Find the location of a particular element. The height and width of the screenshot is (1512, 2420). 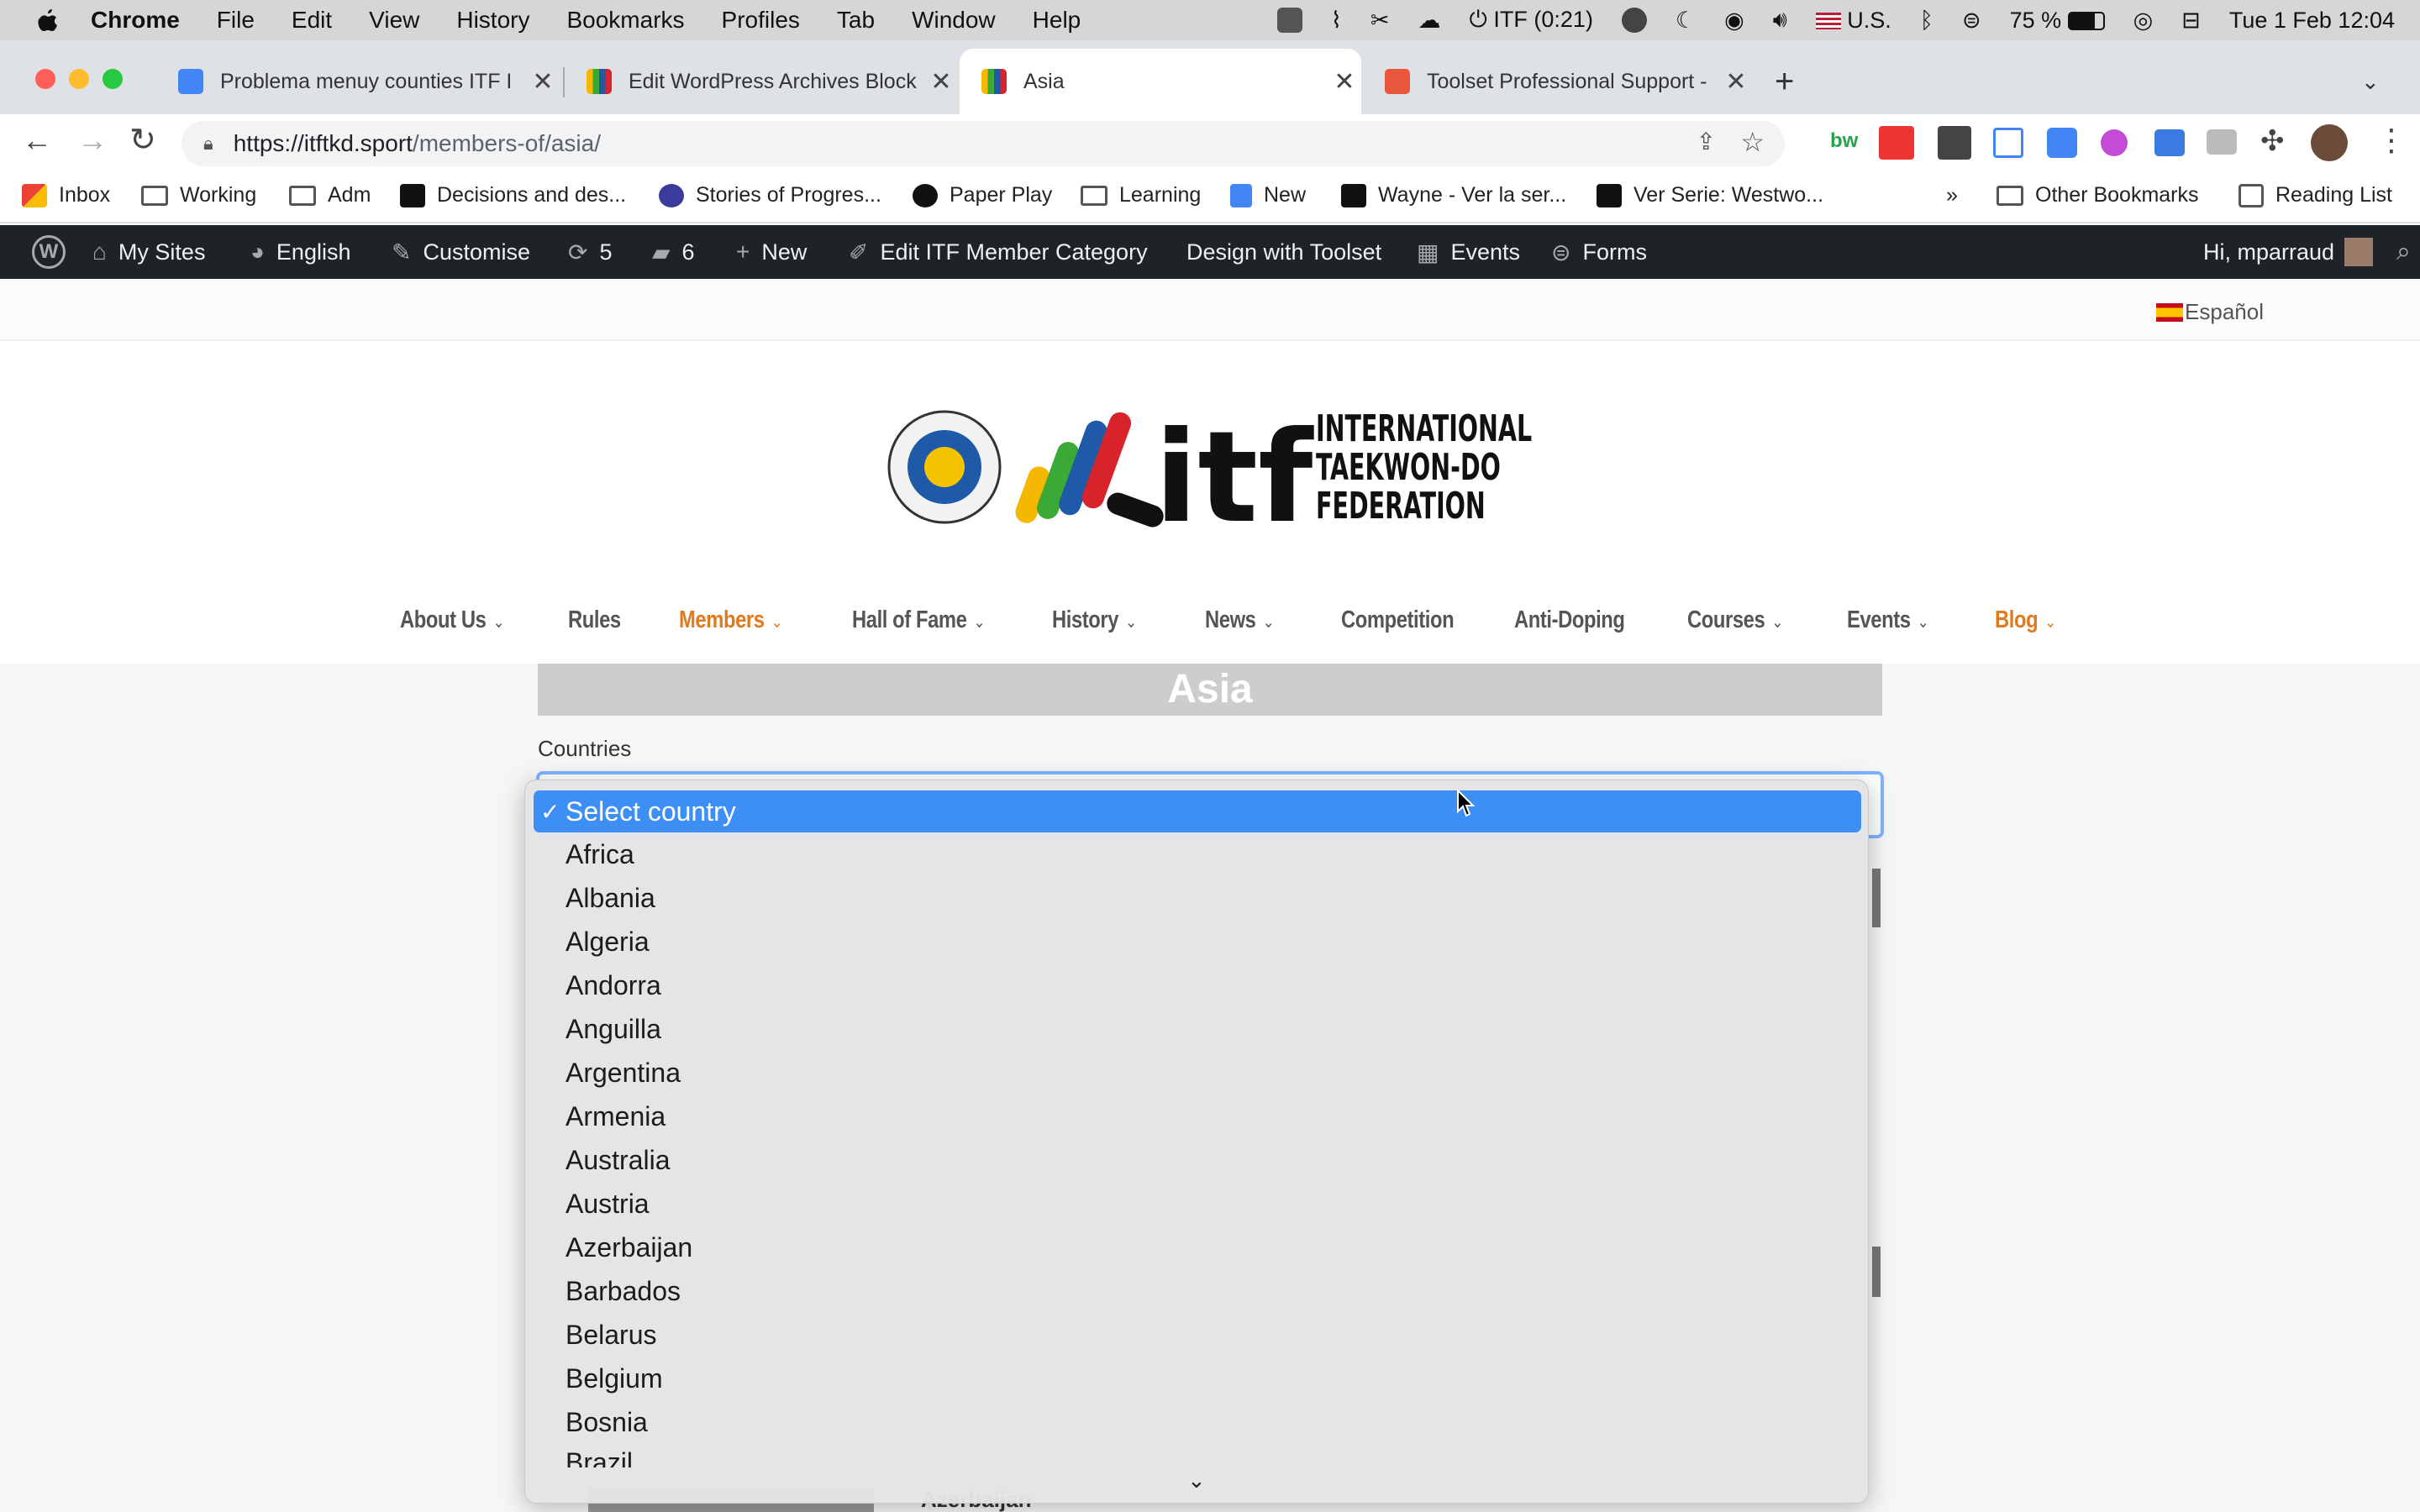

nav-members: Members ⌄ is located at coordinates (731, 620).